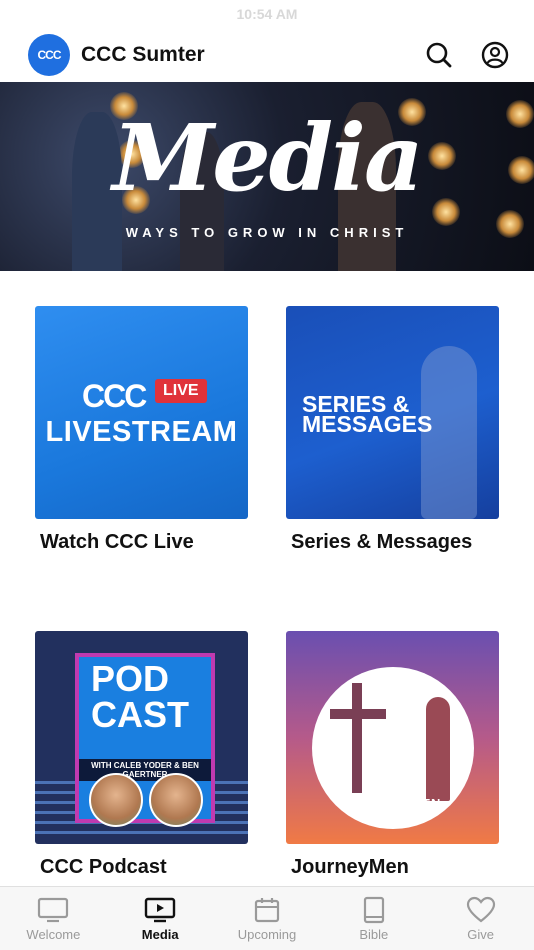 The image size is (534, 950). What do you see at coordinates (267, 232) in the screenshot?
I see `hero-subtitle: WAYS TO GROW IN CHRIST` at bounding box center [267, 232].